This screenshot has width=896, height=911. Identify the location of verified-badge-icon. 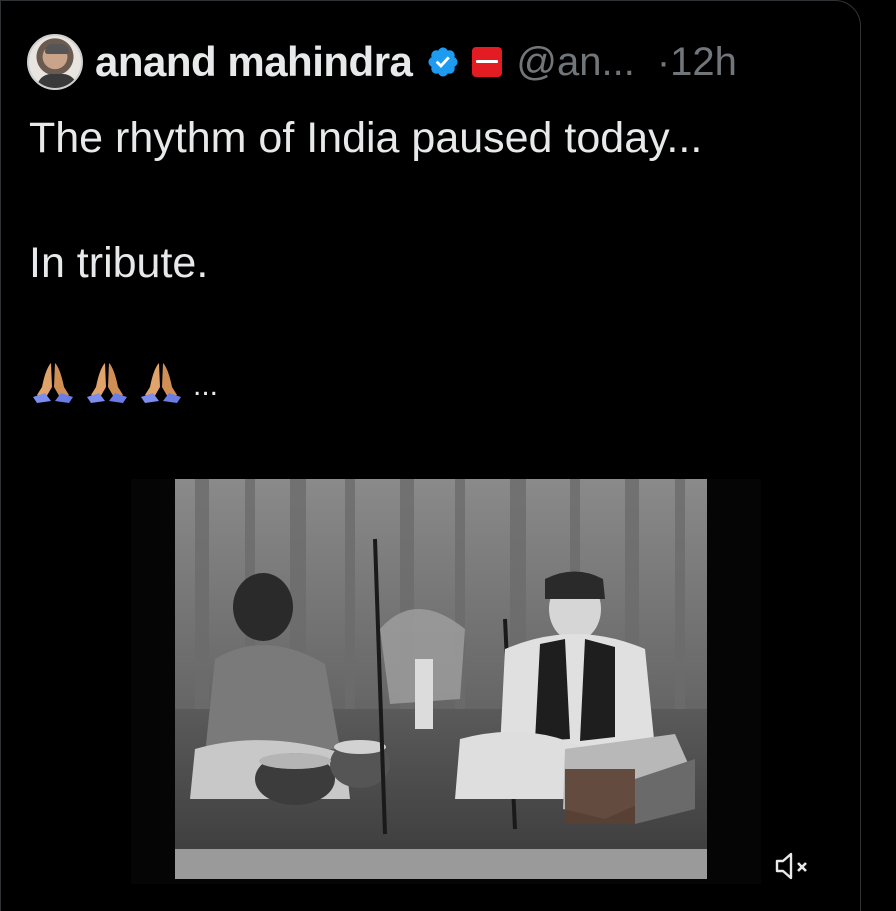
(443, 62).